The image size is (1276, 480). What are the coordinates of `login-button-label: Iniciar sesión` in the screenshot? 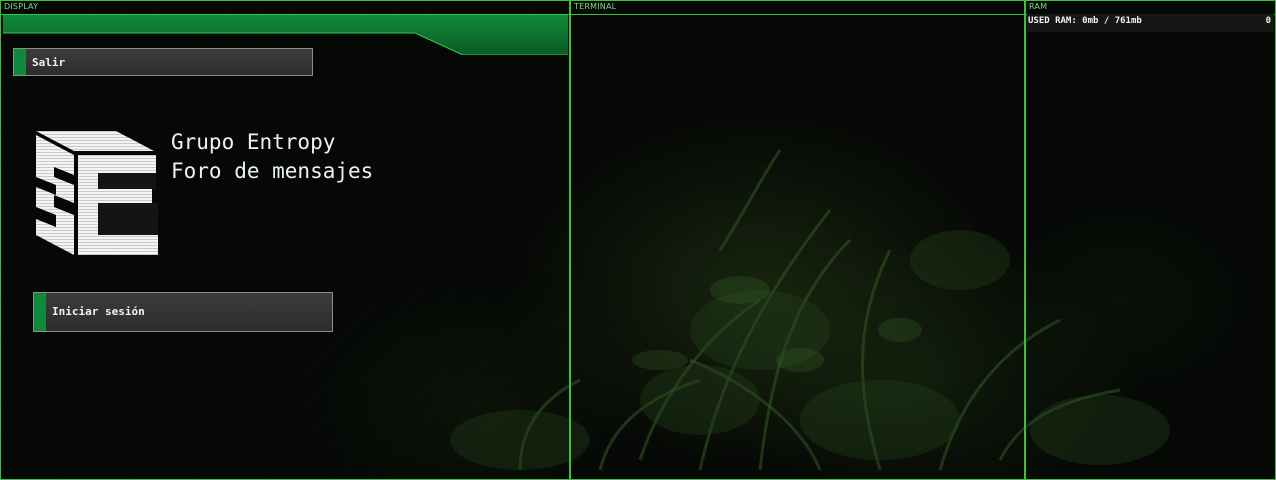 It's located at (98, 311).